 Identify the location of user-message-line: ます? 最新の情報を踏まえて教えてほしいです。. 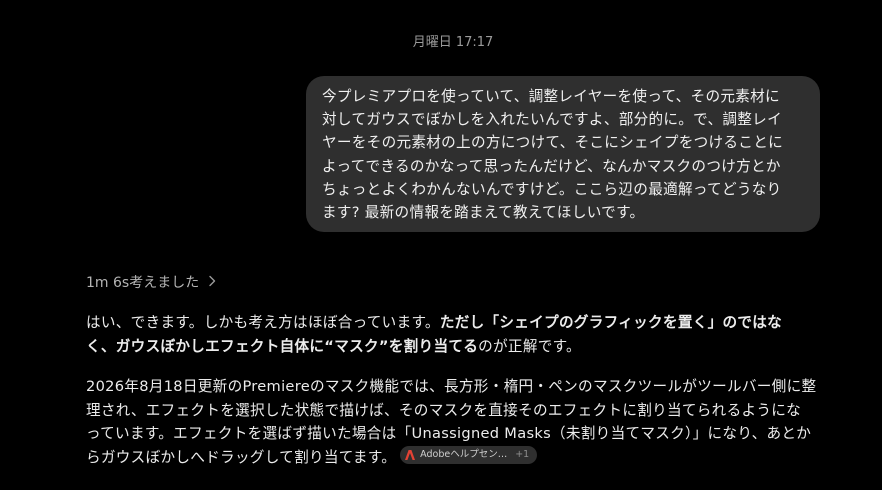
(483, 213).